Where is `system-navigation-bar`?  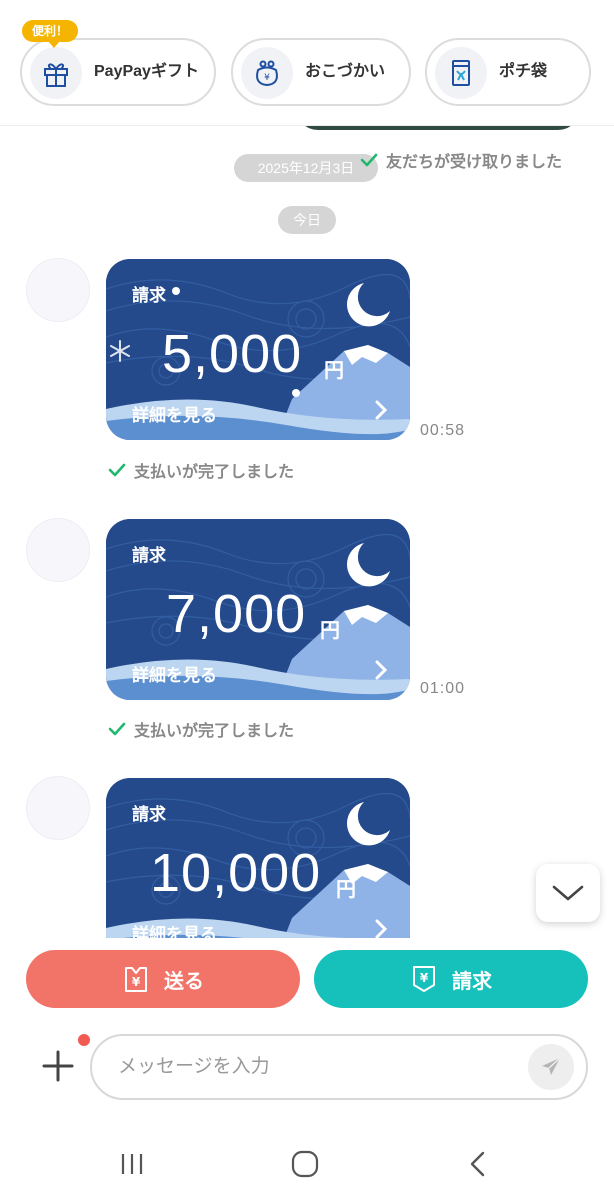
system-navigation-bar is located at coordinates (307, 1163).